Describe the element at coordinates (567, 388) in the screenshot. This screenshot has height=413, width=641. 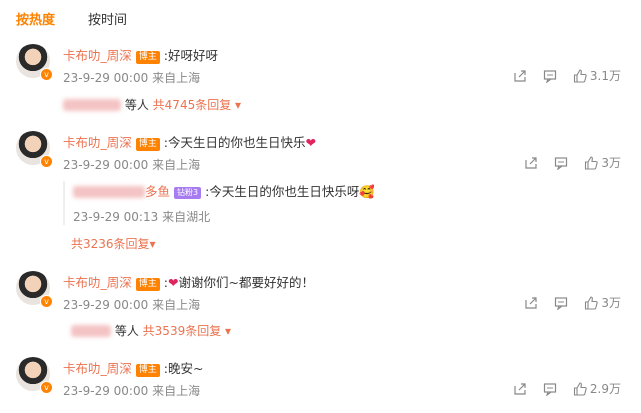
I see `comment-actions: 2.9万` at that location.